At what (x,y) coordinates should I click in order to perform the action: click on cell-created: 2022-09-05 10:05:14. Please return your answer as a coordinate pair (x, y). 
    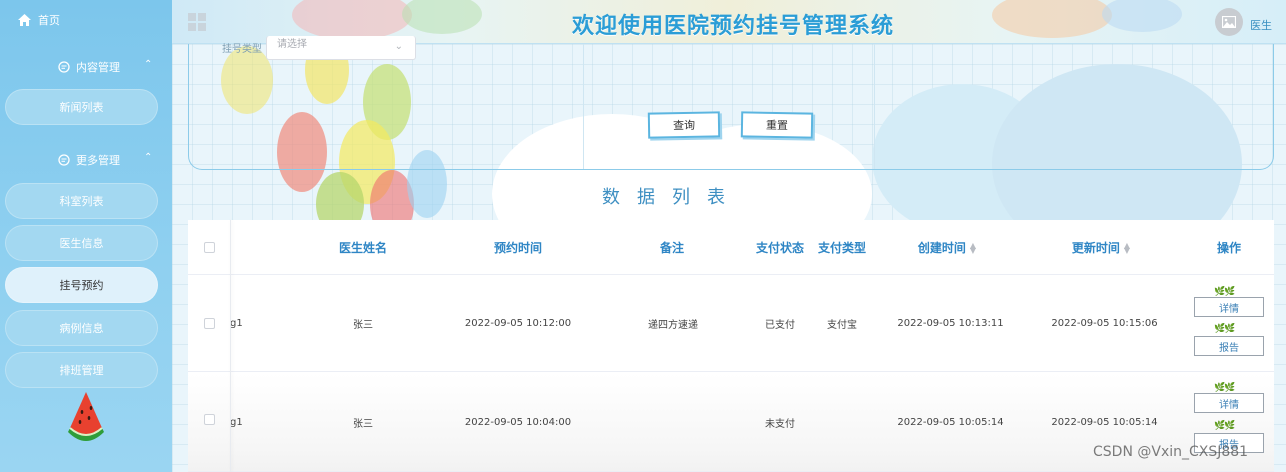
    Looking at the image, I should click on (950, 422).